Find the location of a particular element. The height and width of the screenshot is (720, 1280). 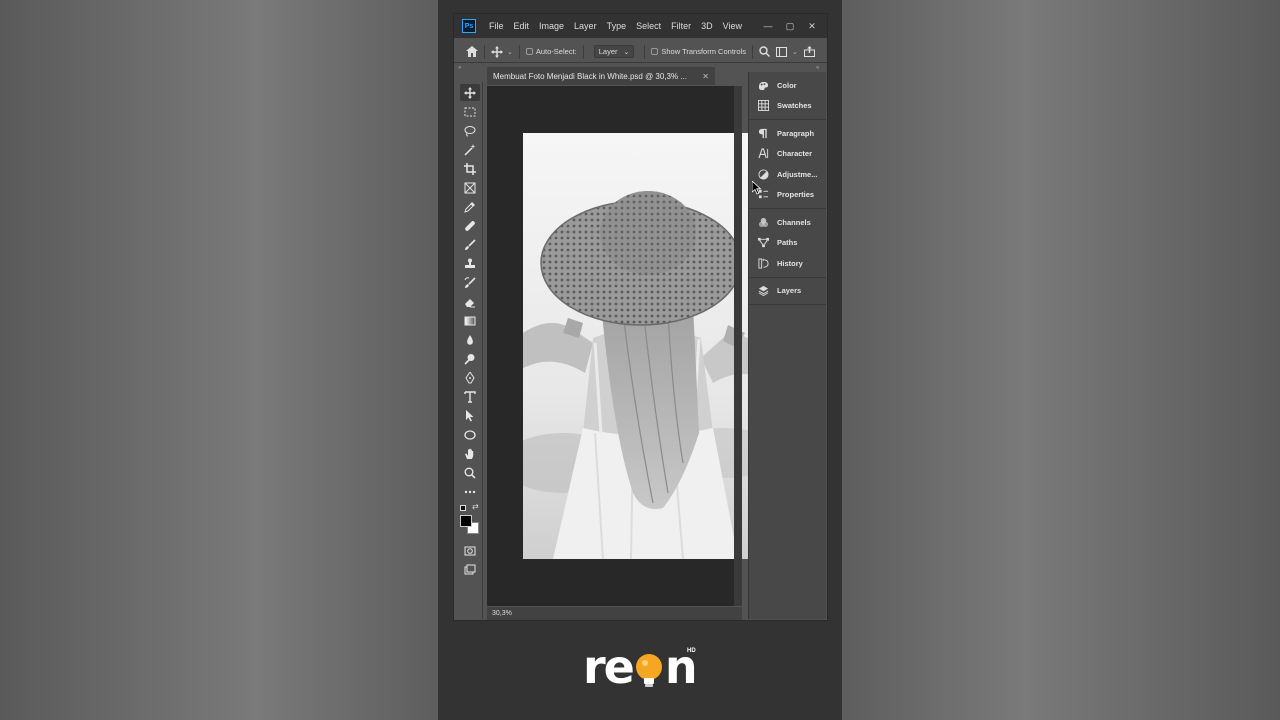

healing-brush-tool-icon is located at coordinates (470, 225).